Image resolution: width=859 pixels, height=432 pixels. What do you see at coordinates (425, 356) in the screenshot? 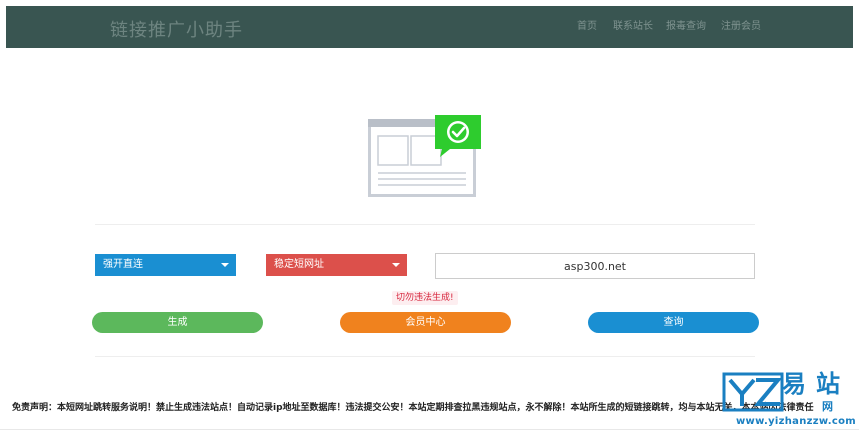
I see `divider-bottom` at bounding box center [425, 356].